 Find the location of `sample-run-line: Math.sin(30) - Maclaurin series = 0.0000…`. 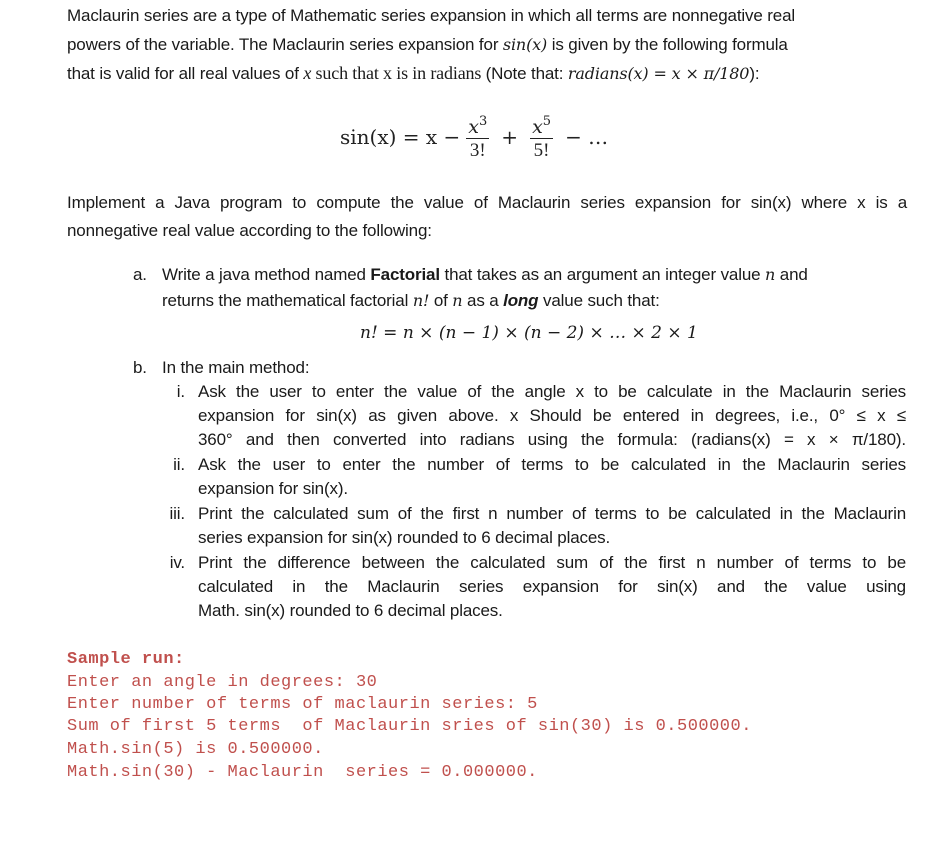

sample-run-line: Math.sin(30) - Maclaurin series = 0.0000… is located at coordinates (302, 772).